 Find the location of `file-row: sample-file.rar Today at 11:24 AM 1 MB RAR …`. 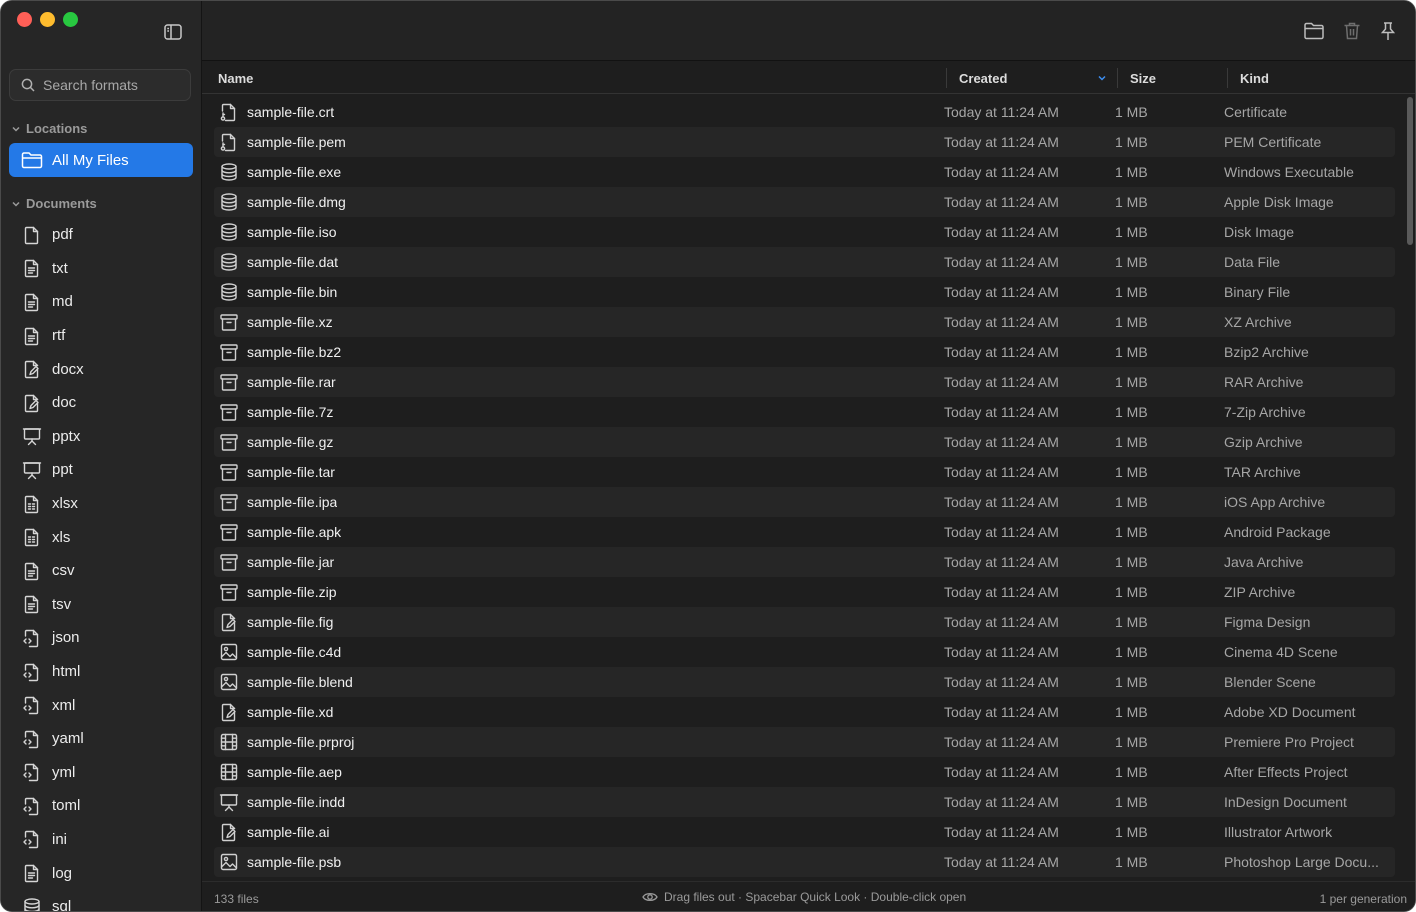

file-row: sample-file.rar Today at 11:24 AM 1 MB RAR … is located at coordinates (804, 382).